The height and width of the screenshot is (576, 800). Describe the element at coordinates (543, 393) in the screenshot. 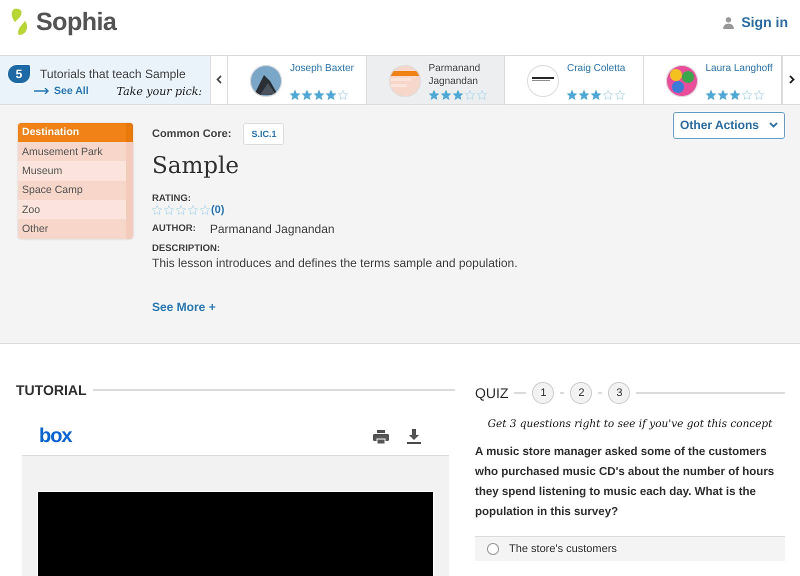

I see `question-step: 1` at that location.